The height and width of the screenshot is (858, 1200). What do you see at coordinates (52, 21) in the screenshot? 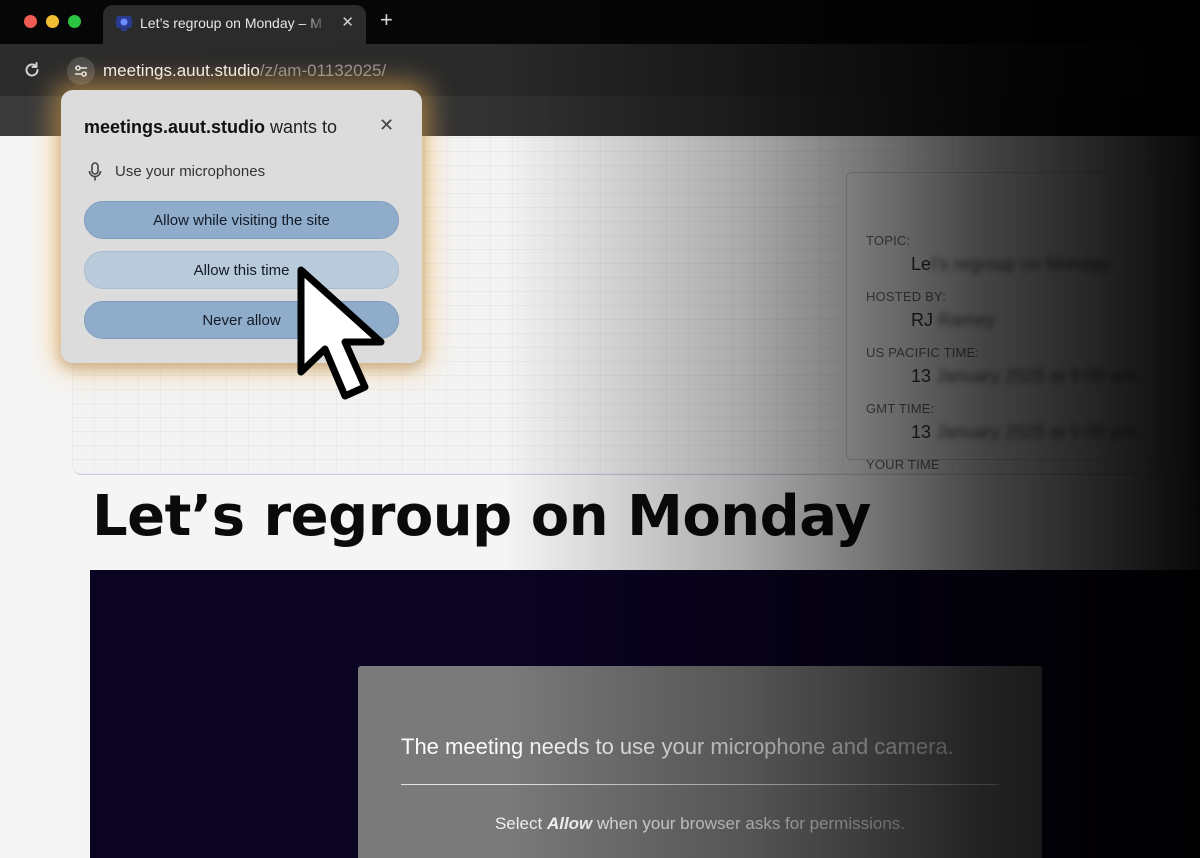
I see `window-minimize-button` at bounding box center [52, 21].